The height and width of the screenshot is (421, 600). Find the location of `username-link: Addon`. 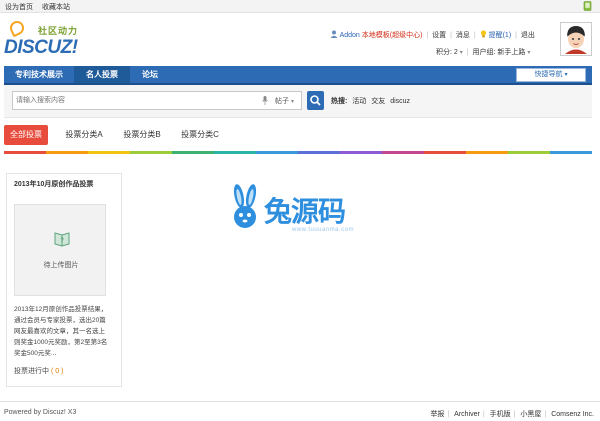

username-link: Addon is located at coordinates (350, 35).